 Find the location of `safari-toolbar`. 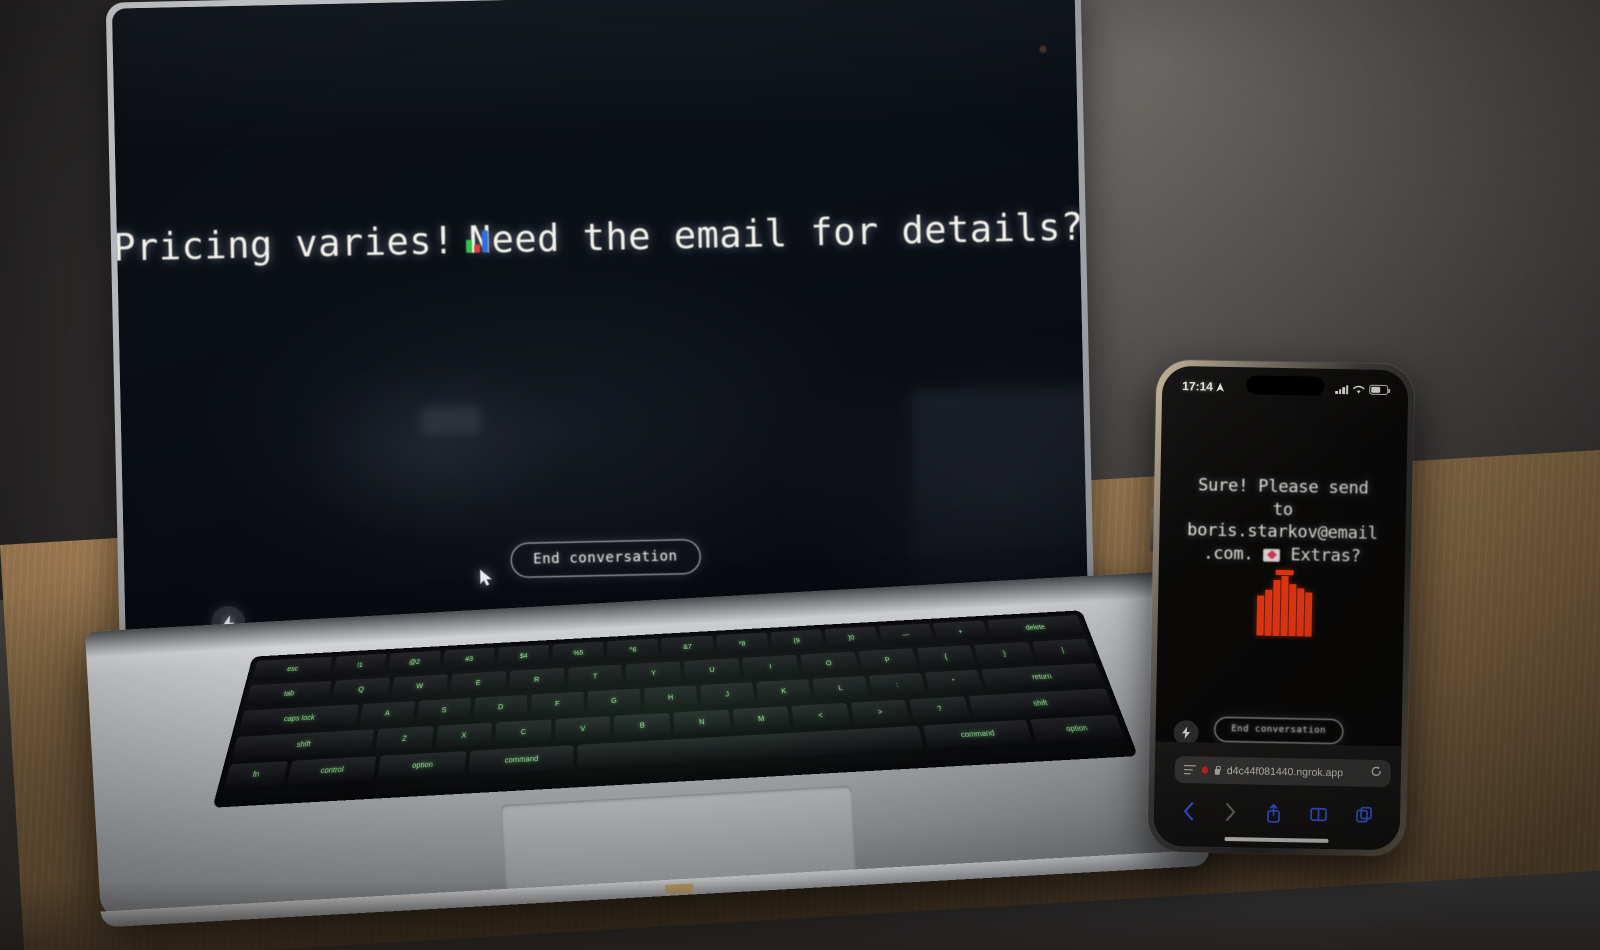

safari-toolbar is located at coordinates (1277, 813).